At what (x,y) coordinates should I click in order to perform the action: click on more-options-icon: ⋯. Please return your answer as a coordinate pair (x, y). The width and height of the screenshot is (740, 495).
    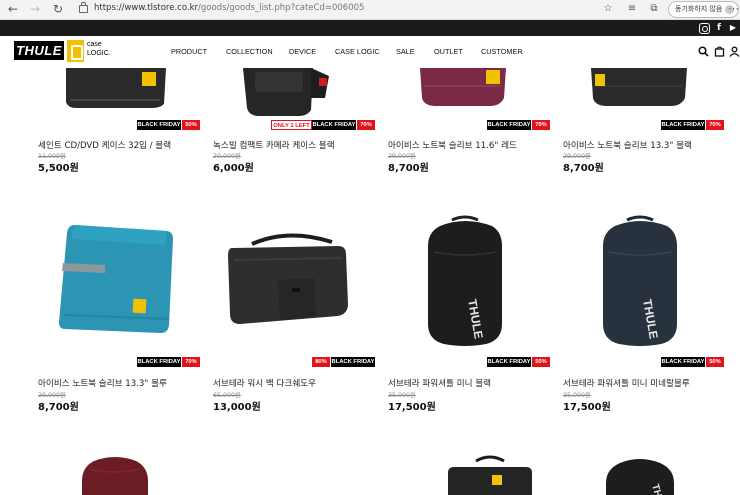
    Looking at the image, I should click on (733, 8).